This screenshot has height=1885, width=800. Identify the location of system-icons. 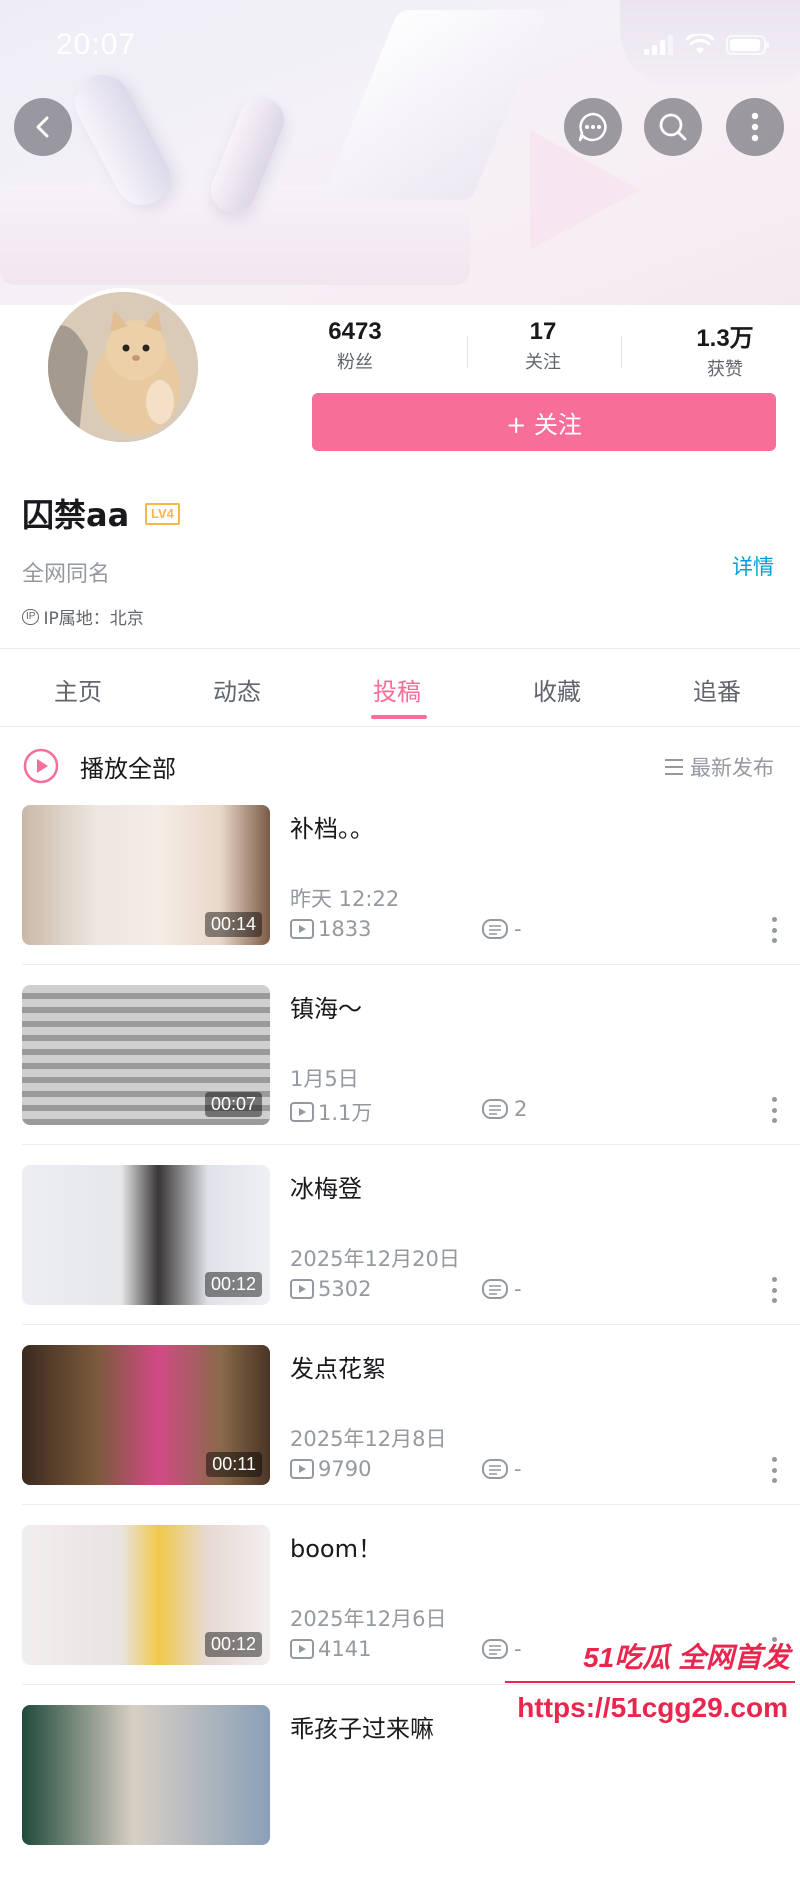
(707, 45).